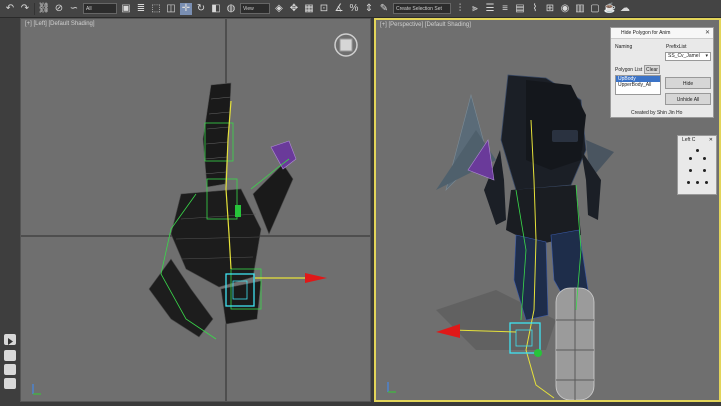 The height and width of the screenshot is (406, 721). What do you see at coordinates (10, 212) in the screenshot?
I see `left-command-strip` at bounding box center [10, 212].